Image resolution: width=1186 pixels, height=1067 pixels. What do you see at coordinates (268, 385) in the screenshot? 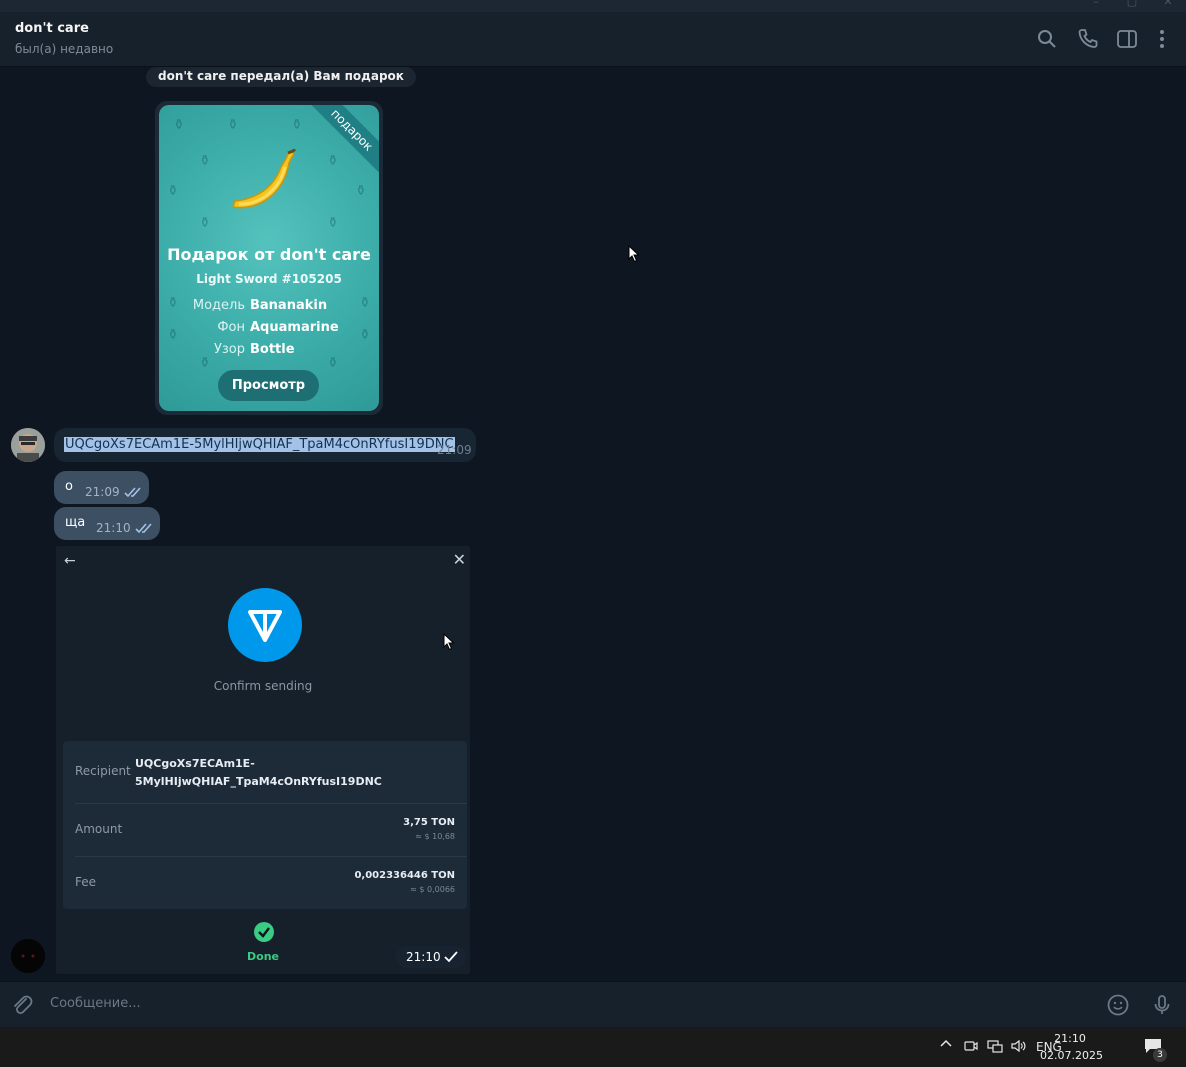
I see `view-gift-button: Просмотр` at bounding box center [268, 385].